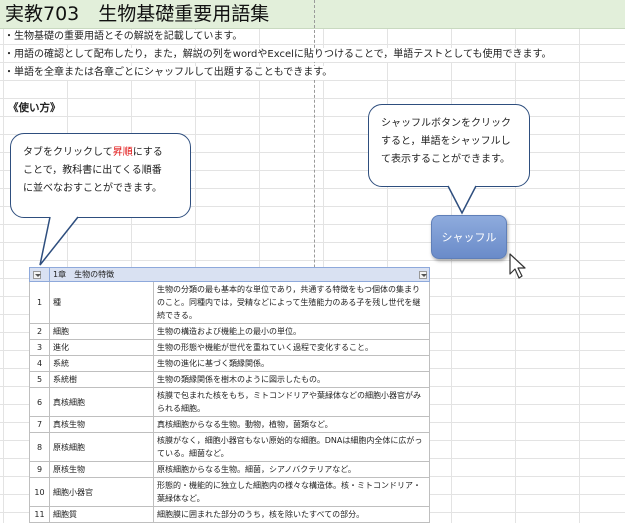 This screenshot has width=625, height=523. What do you see at coordinates (291, 347) in the screenshot?
I see `description-cell: 生物の形態や機能が世代を重ねていく過程で変化すること。` at bounding box center [291, 347].